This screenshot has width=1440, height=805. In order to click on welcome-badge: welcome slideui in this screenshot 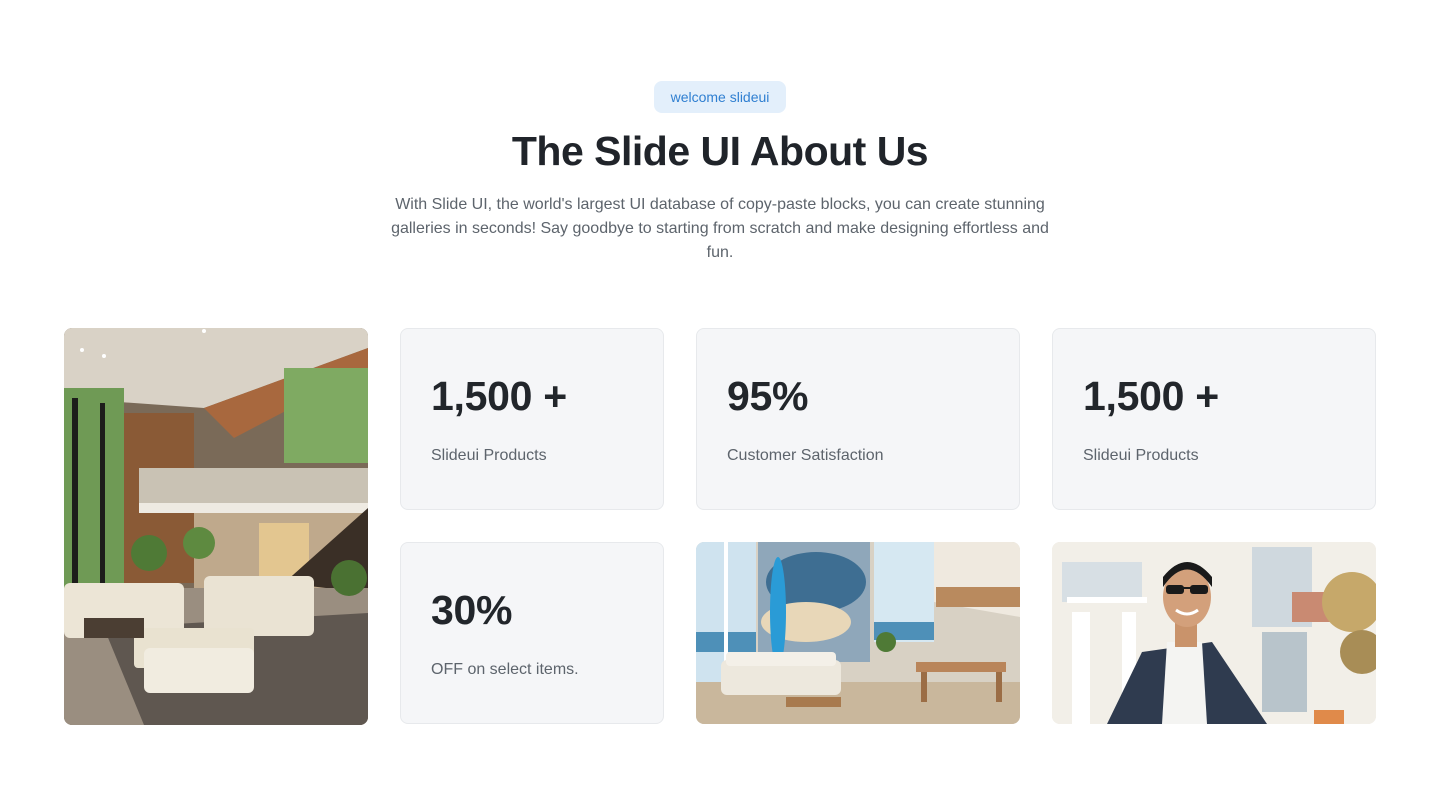, I will do `click(720, 97)`.